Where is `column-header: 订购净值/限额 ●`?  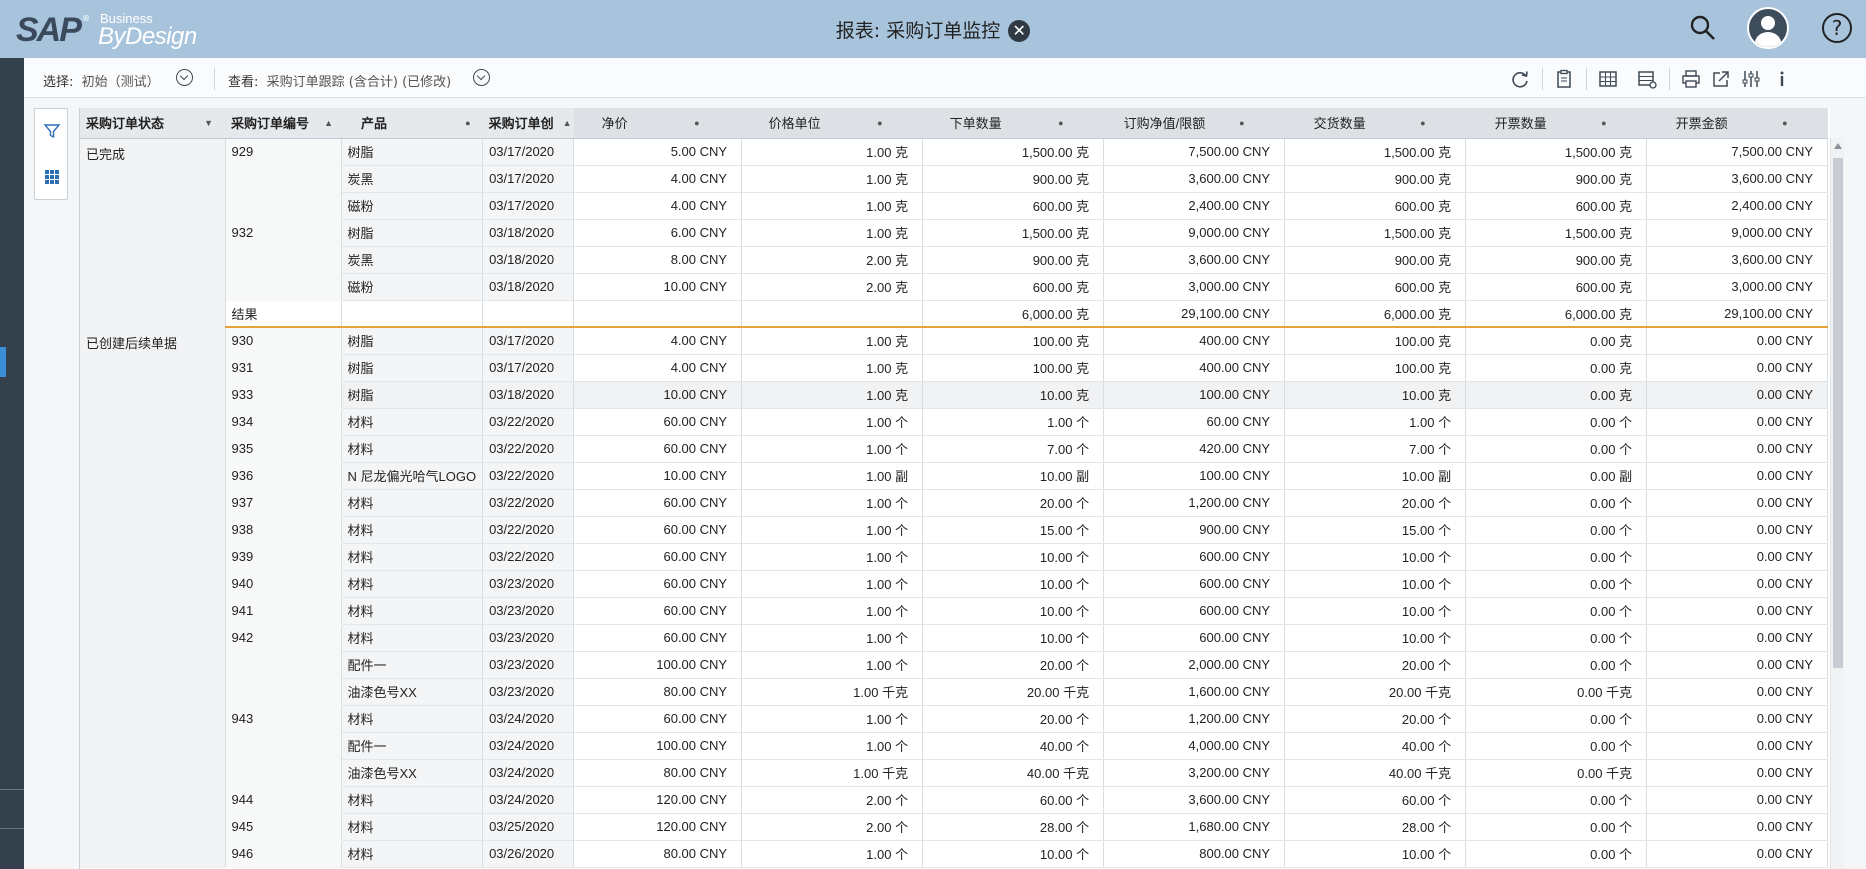
column-header: 订购净值/限额 ● is located at coordinates (1194, 123).